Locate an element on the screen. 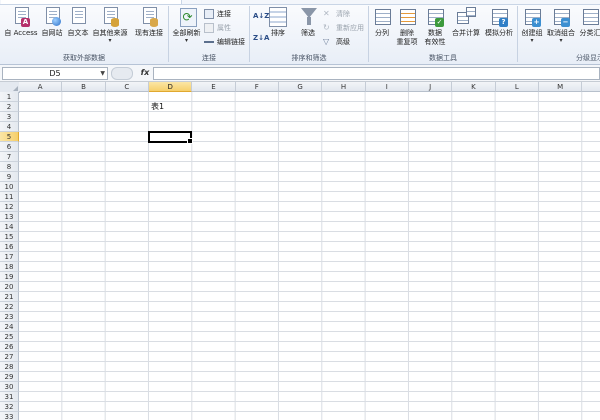  group-button: + 创建组 ▾ is located at coordinates (532, 25).